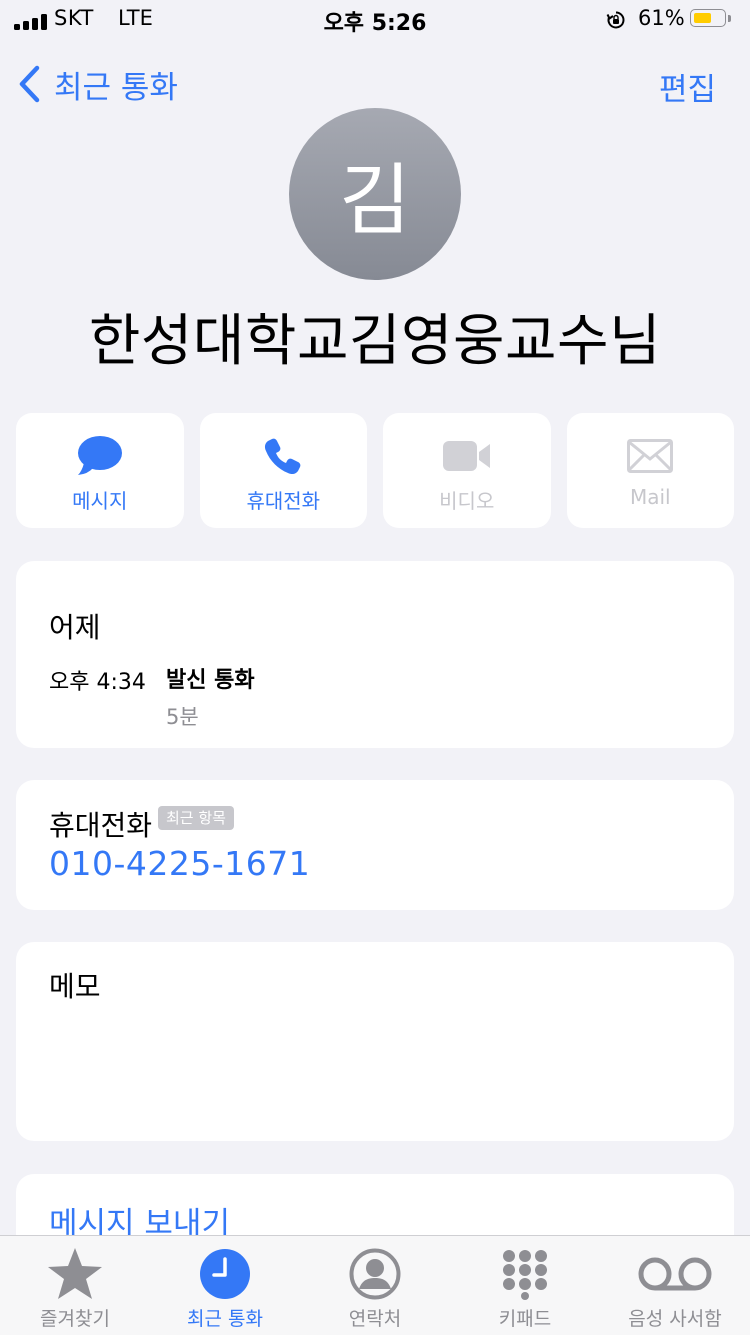  I want to click on tab-favorites-label: 즐겨찾기, so click(75, 1319).